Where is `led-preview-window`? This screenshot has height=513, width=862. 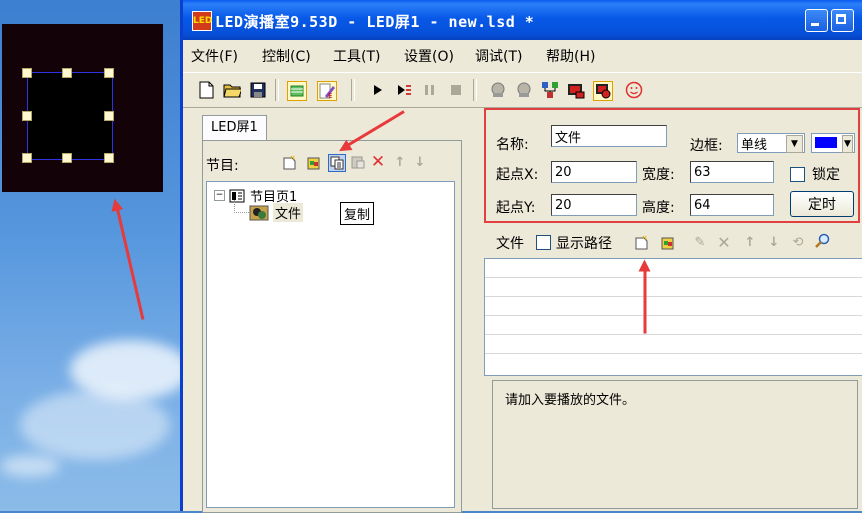
led-preview-window is located at coordinates (82, 108).